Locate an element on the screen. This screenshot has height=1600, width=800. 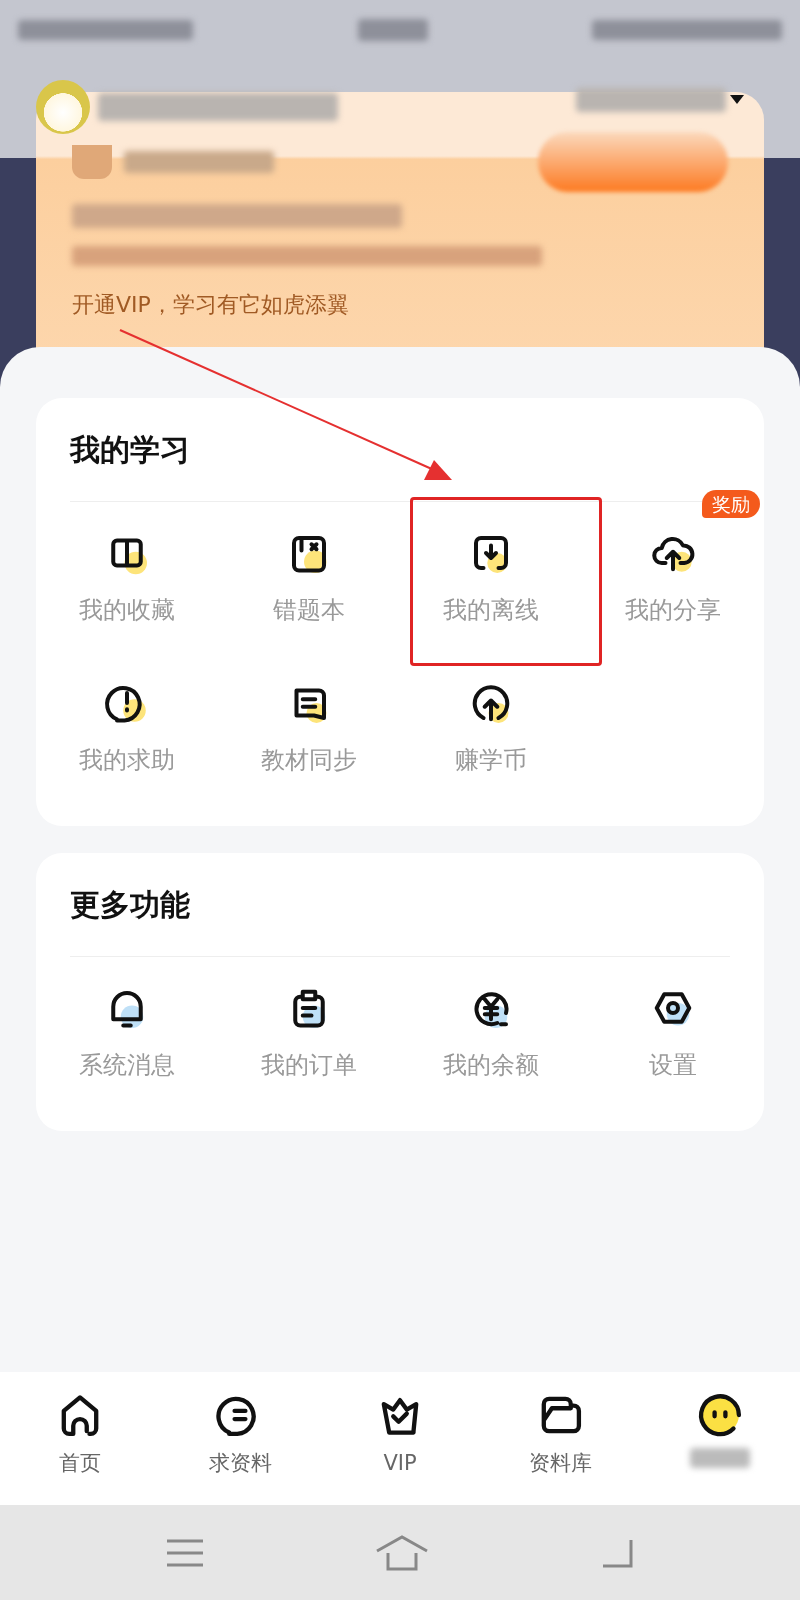
menu-icon is located at coordinates (185, 1552).